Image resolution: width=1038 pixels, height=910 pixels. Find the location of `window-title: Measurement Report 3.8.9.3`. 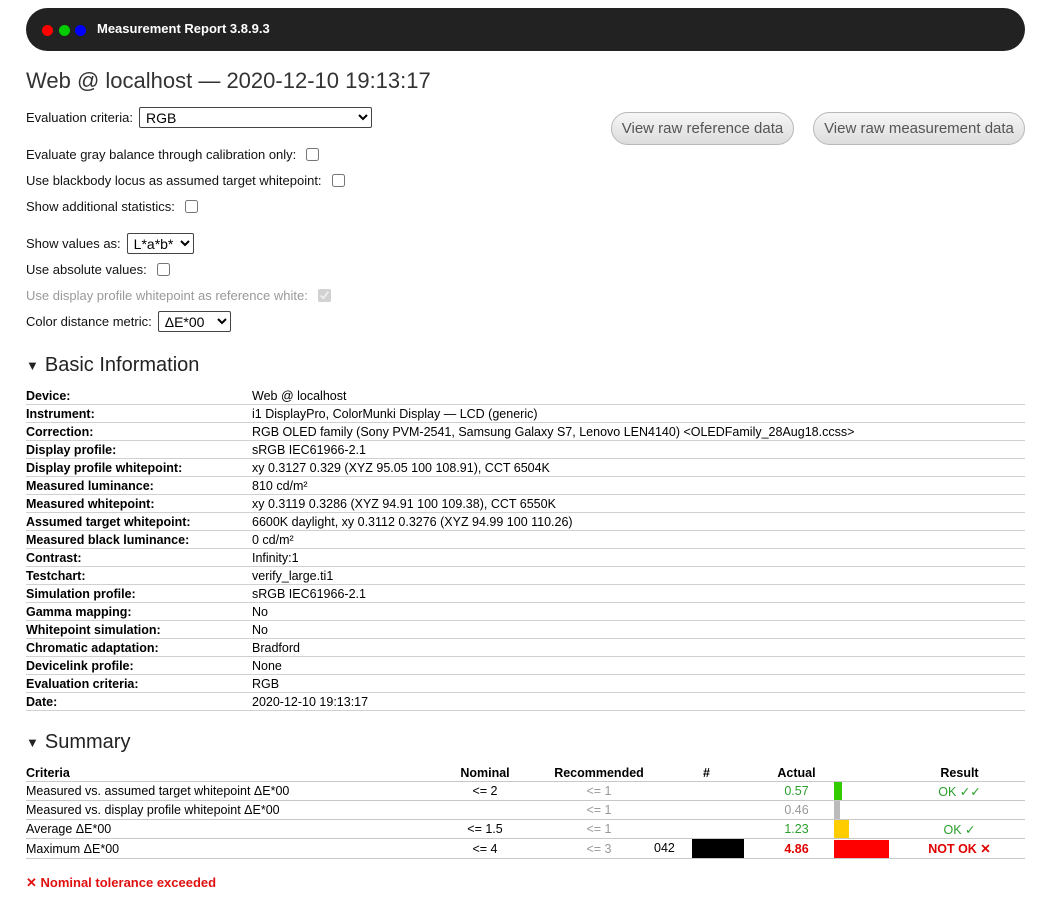

window-title: Measurement Report 3.8.9.3 is located at coordinates (183, 28).